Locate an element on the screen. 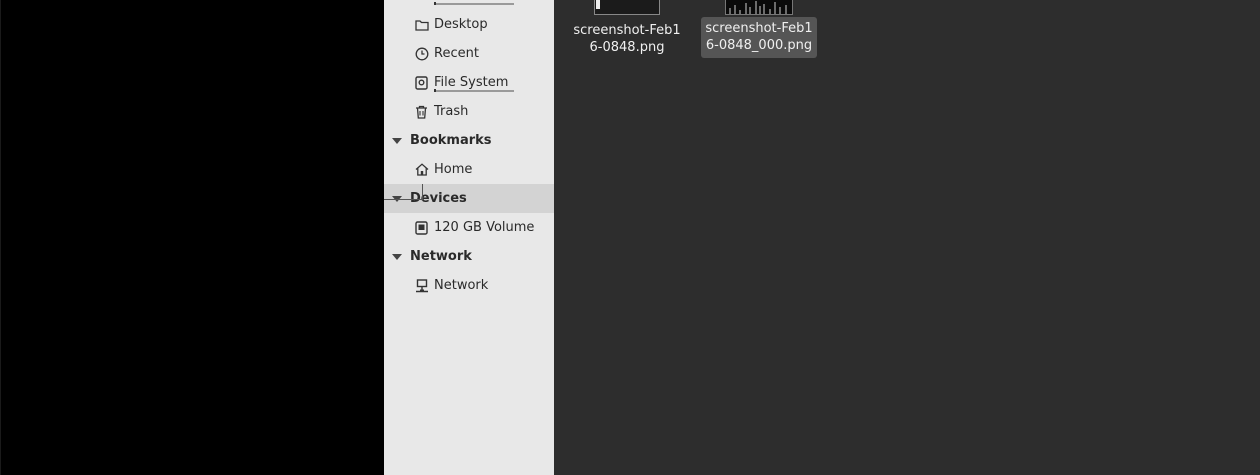  sidebar-item-trash: Trash is located at coordinates (469, 111).